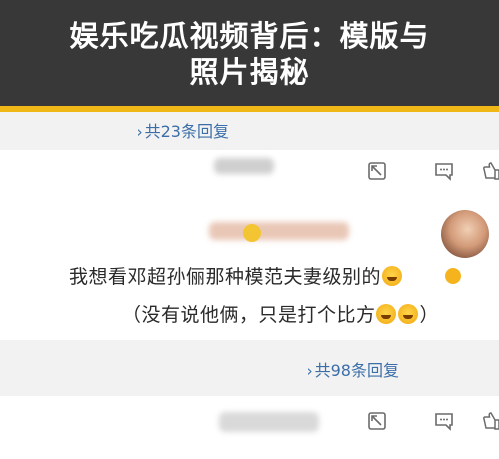 The image size is (499, 459). Describe the element at coordinates (279, 231) in the screenshot. I see `blurred-username` at that location.